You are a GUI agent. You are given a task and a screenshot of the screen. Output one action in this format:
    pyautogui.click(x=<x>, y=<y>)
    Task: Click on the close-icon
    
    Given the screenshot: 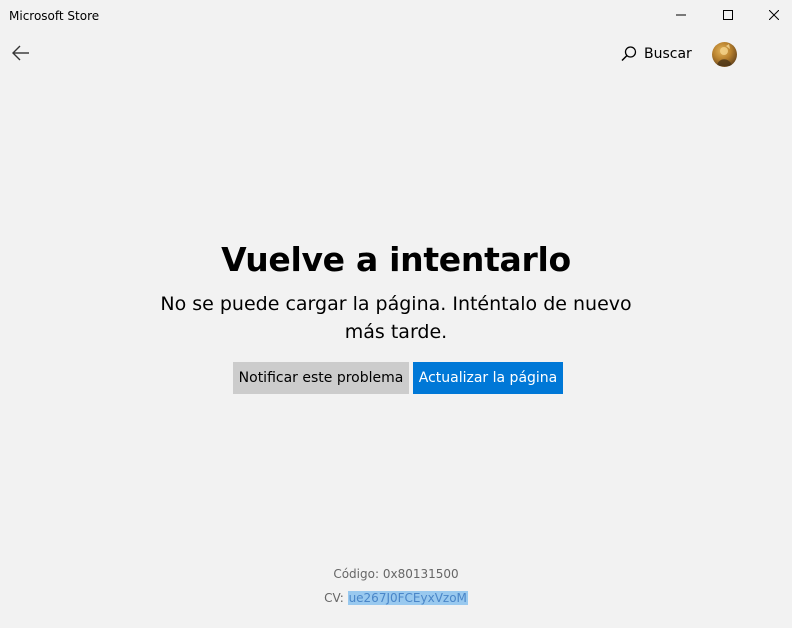 What is the action you would take?
    pyautogui.click(x=774, y=15)
    